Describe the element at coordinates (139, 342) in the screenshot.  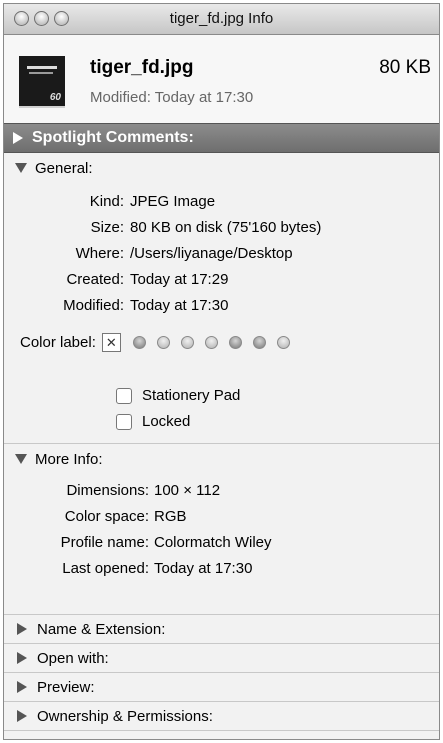
I see `color-dot-red` at that location.